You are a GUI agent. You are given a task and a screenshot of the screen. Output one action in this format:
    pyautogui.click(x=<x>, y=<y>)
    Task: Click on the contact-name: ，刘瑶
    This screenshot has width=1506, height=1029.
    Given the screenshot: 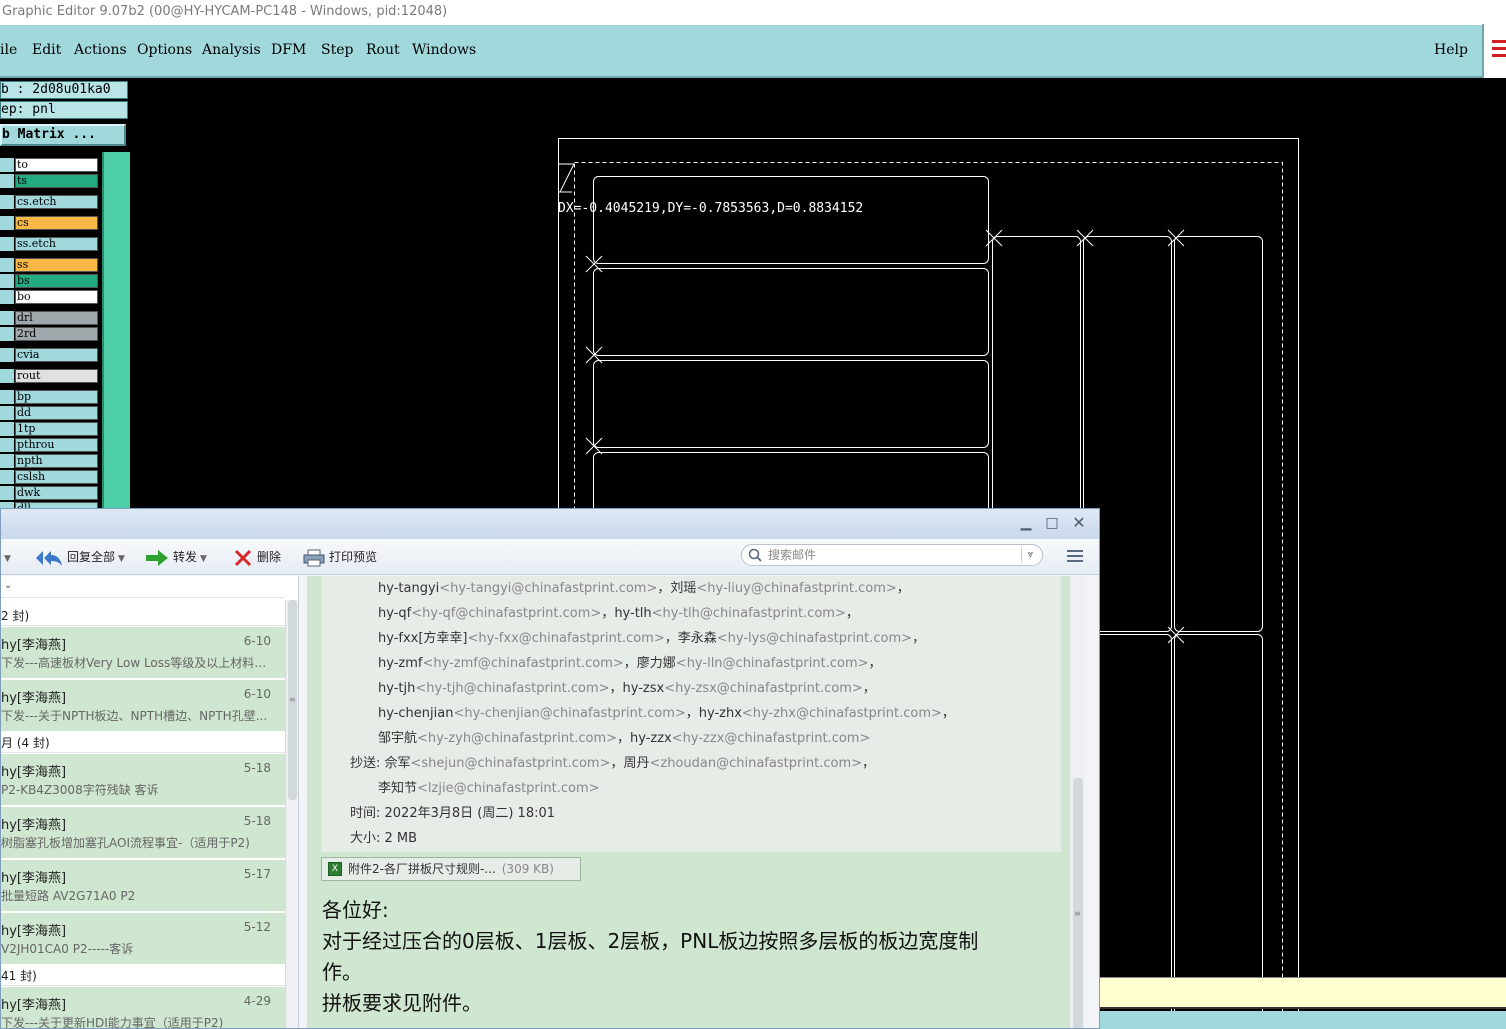 What is the action you would take?
    pyautogui.click(x=676, y=588)
    